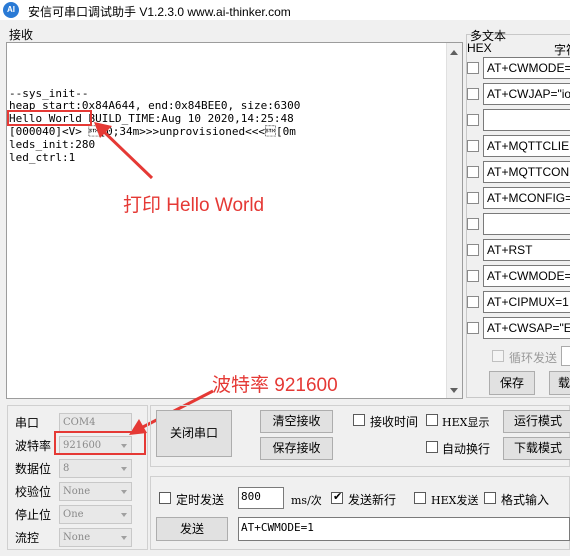 Image resolution: width=570 pixels, height=556 pixels. What do you see at coordinates (454, 390) in the screenshot?
I see `scroll-down-icon` at bounding box center [454, 390].